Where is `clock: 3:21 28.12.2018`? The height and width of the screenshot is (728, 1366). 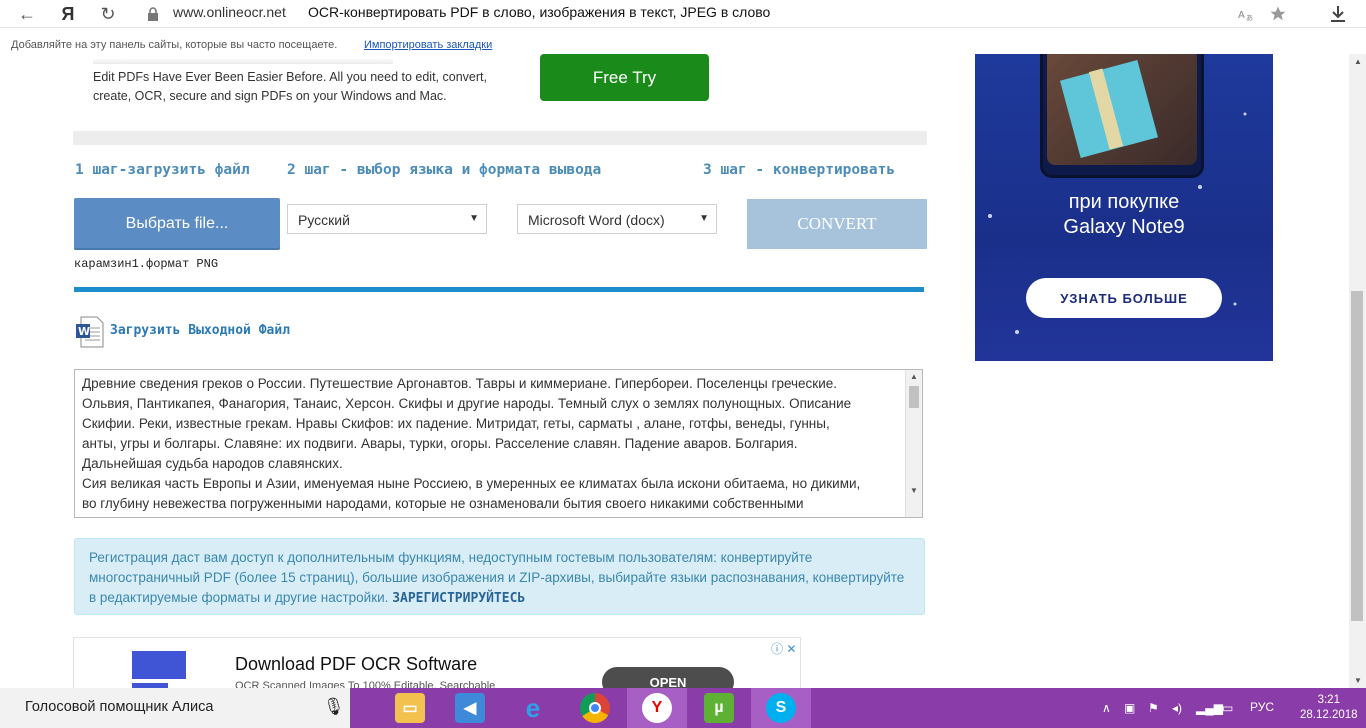
clock: 3:21 28.12.2018 is located at coordinates (1329, 708).